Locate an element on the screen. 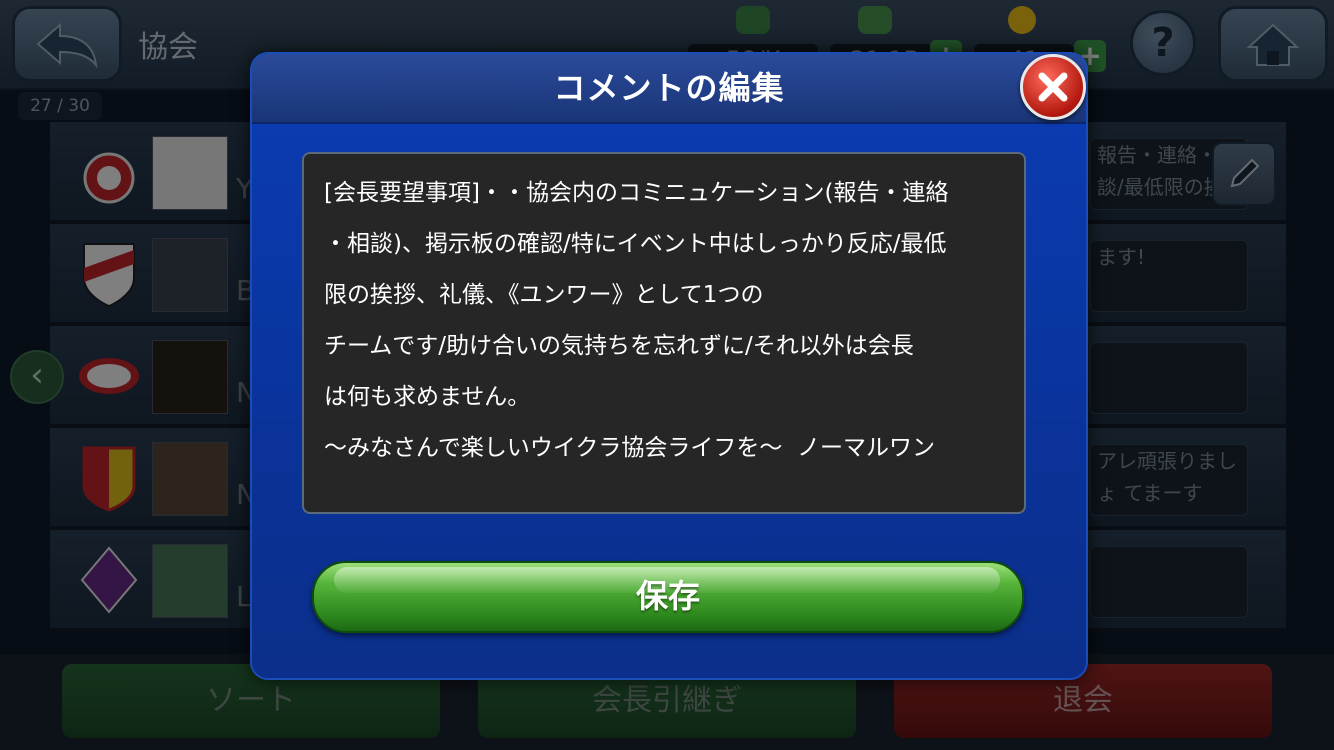 The image size is (1334, 750). close-button is located at coordinates (1053, 87).